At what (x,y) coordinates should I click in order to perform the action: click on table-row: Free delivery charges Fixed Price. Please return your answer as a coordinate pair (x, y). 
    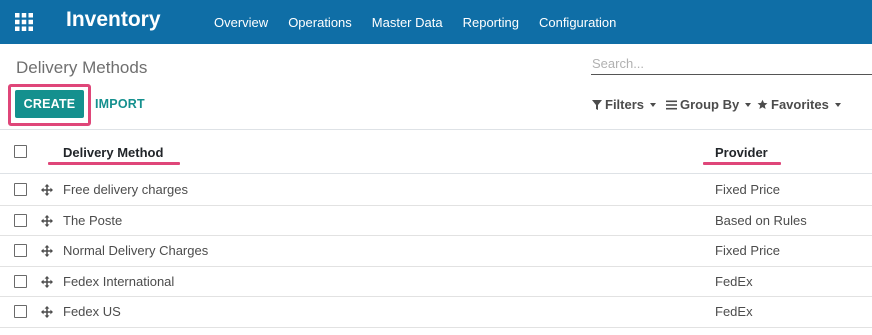
    Looking at the image, I should click on (436, 190).